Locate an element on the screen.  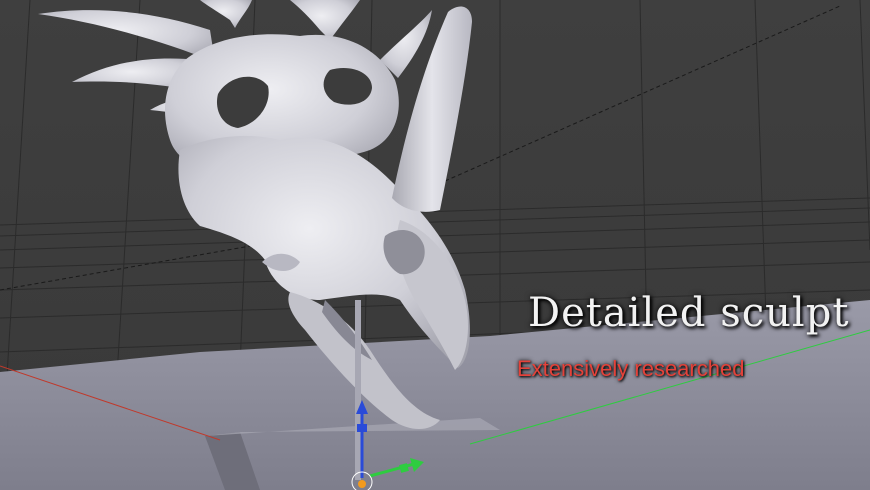
display-stand is located at coordinates (358, 390).